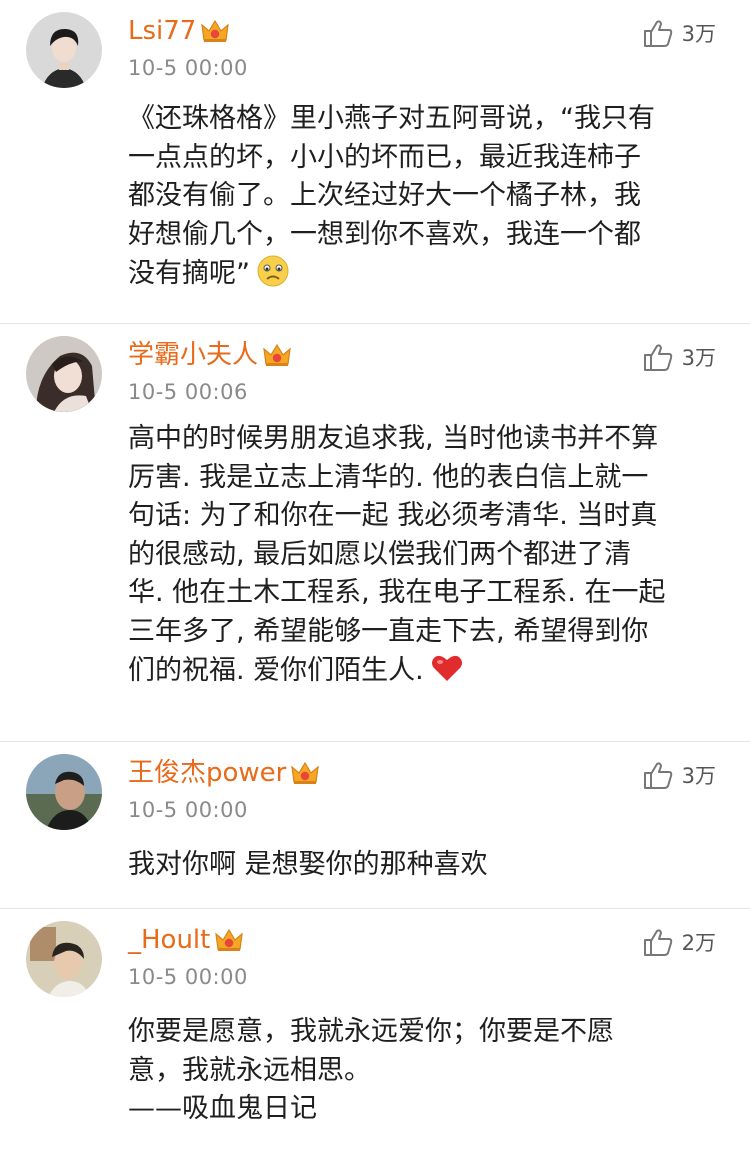 The width and height of the screenshot is (750, 1154). I want to click on red-heart-emoji, so click(447, 668).